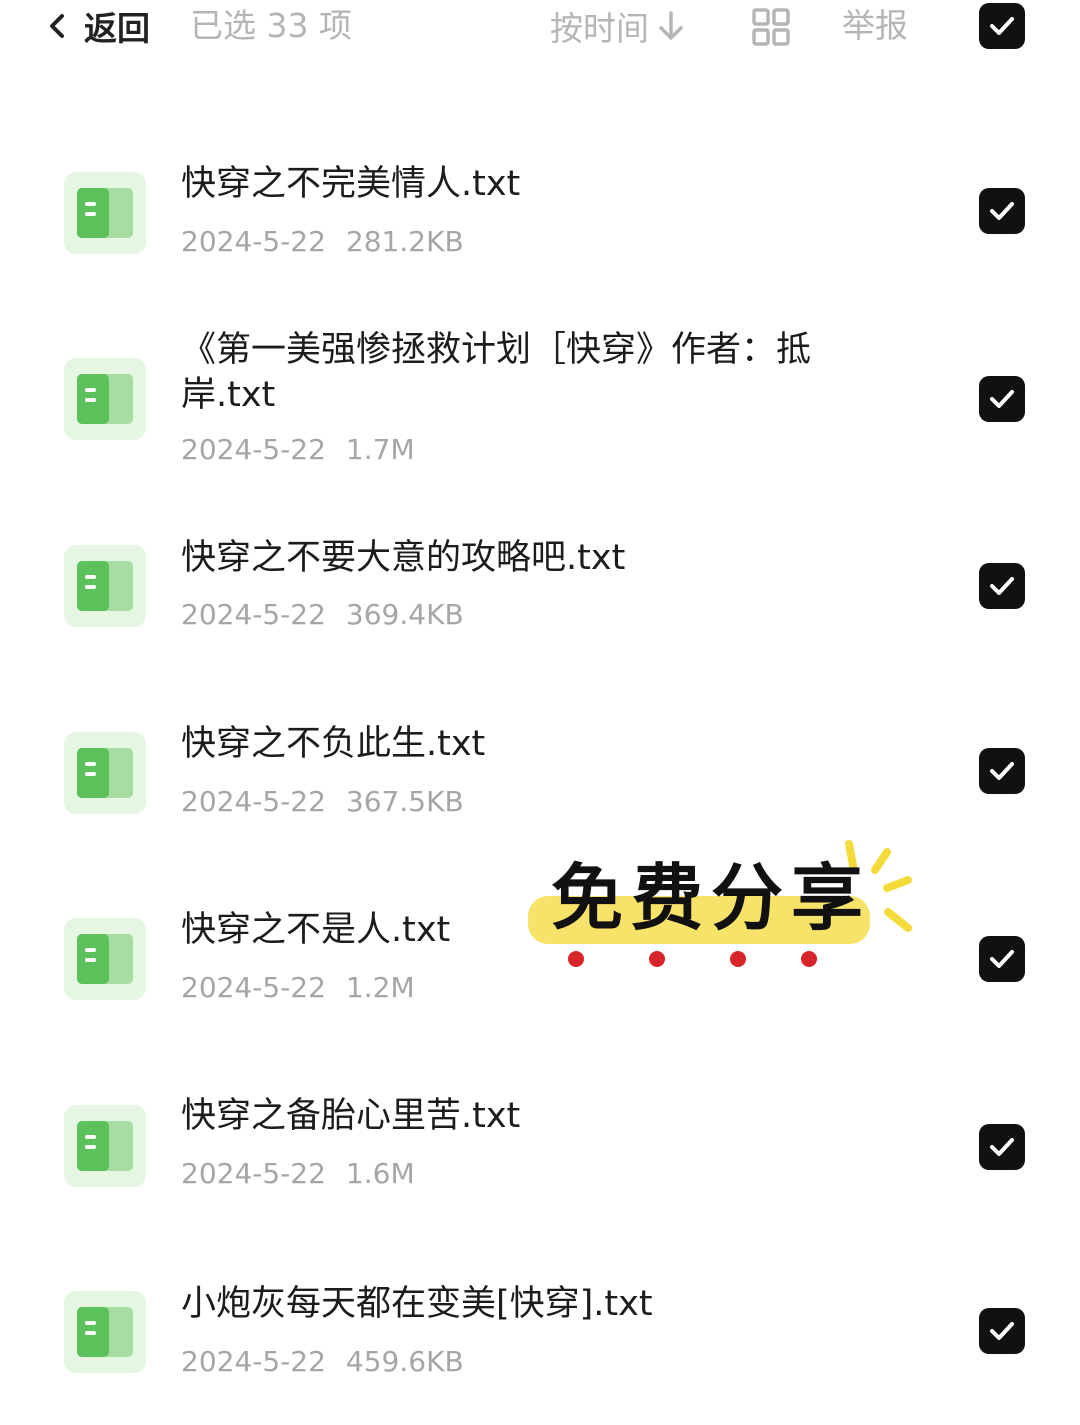 The height and width of the screenshot is (1425, 1080). What do you see at coordinates (271, 25) in the screenshot?
I see `selected-count: 已选 33 项` at bounding box center [271, 25].